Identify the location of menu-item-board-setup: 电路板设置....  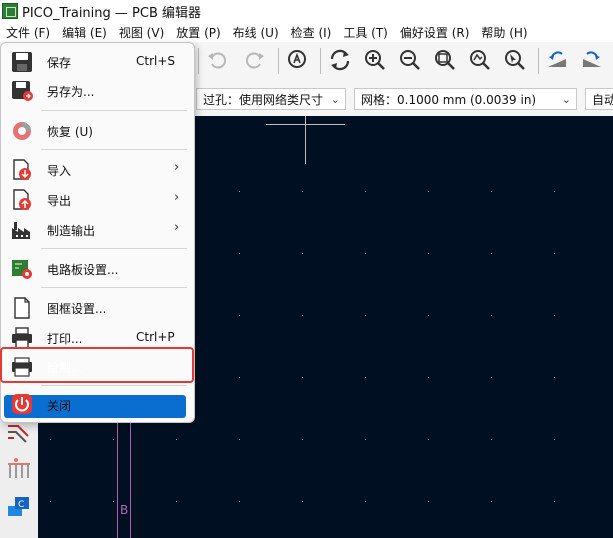
(97, 268).